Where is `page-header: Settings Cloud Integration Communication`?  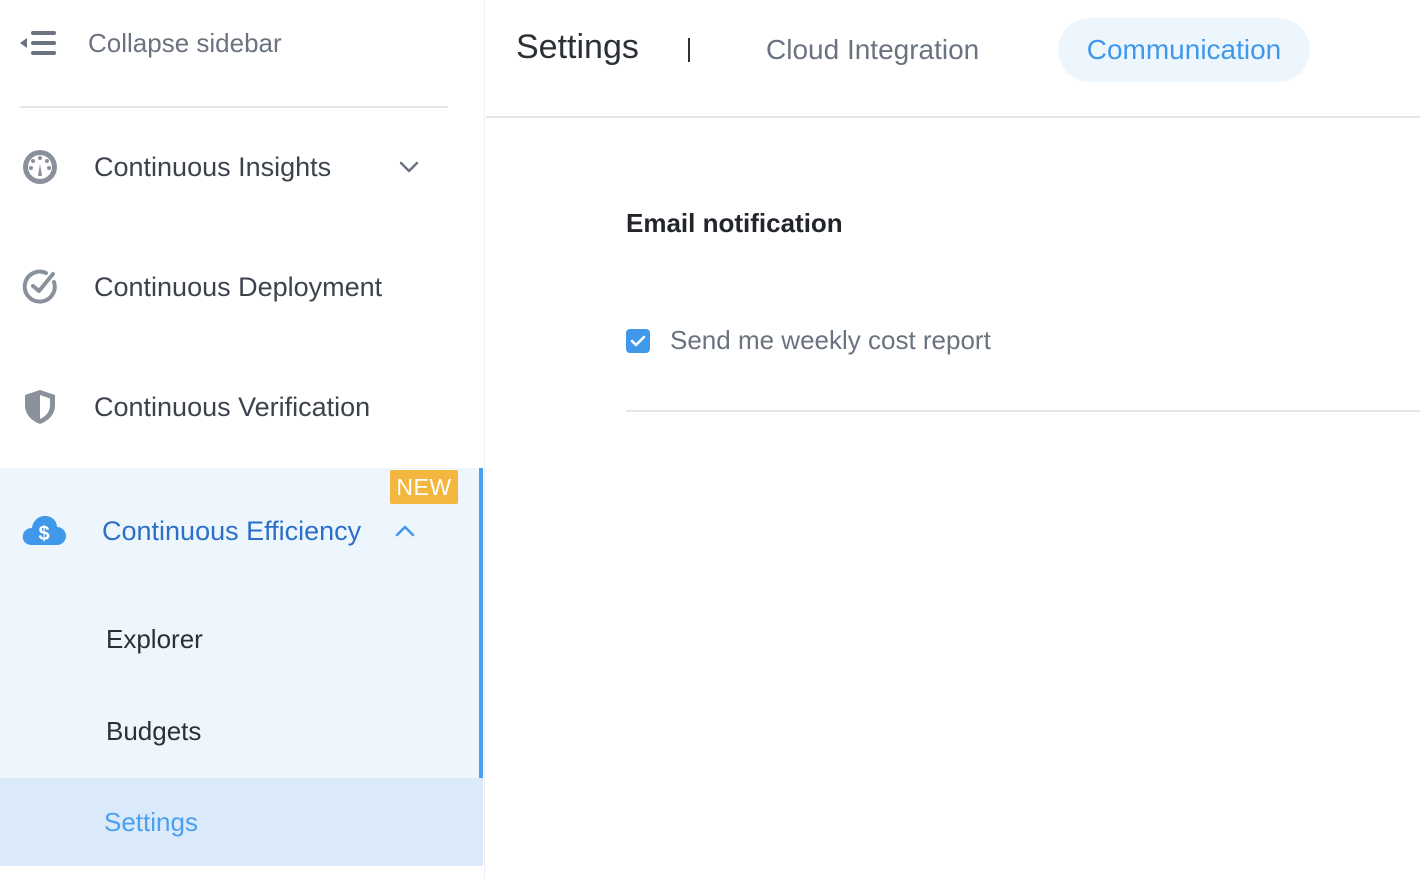
page-header: Settings Cloud Integration Communication is located at coordinates (953, 59).